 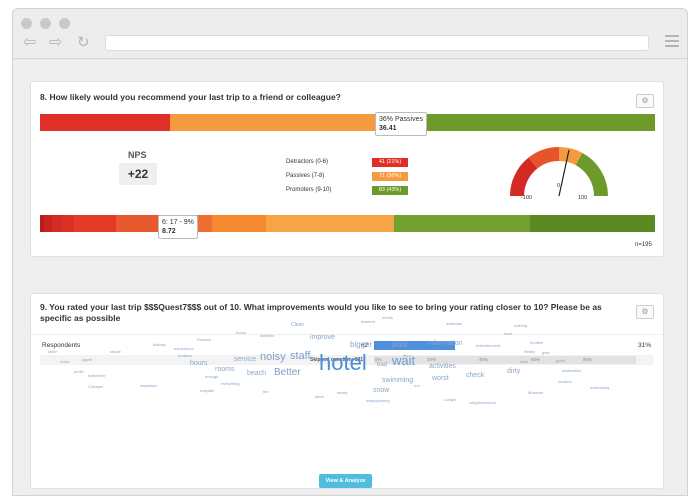 I want to click on word-cloud-term: neighbourhood, so click(x=482, y=403).